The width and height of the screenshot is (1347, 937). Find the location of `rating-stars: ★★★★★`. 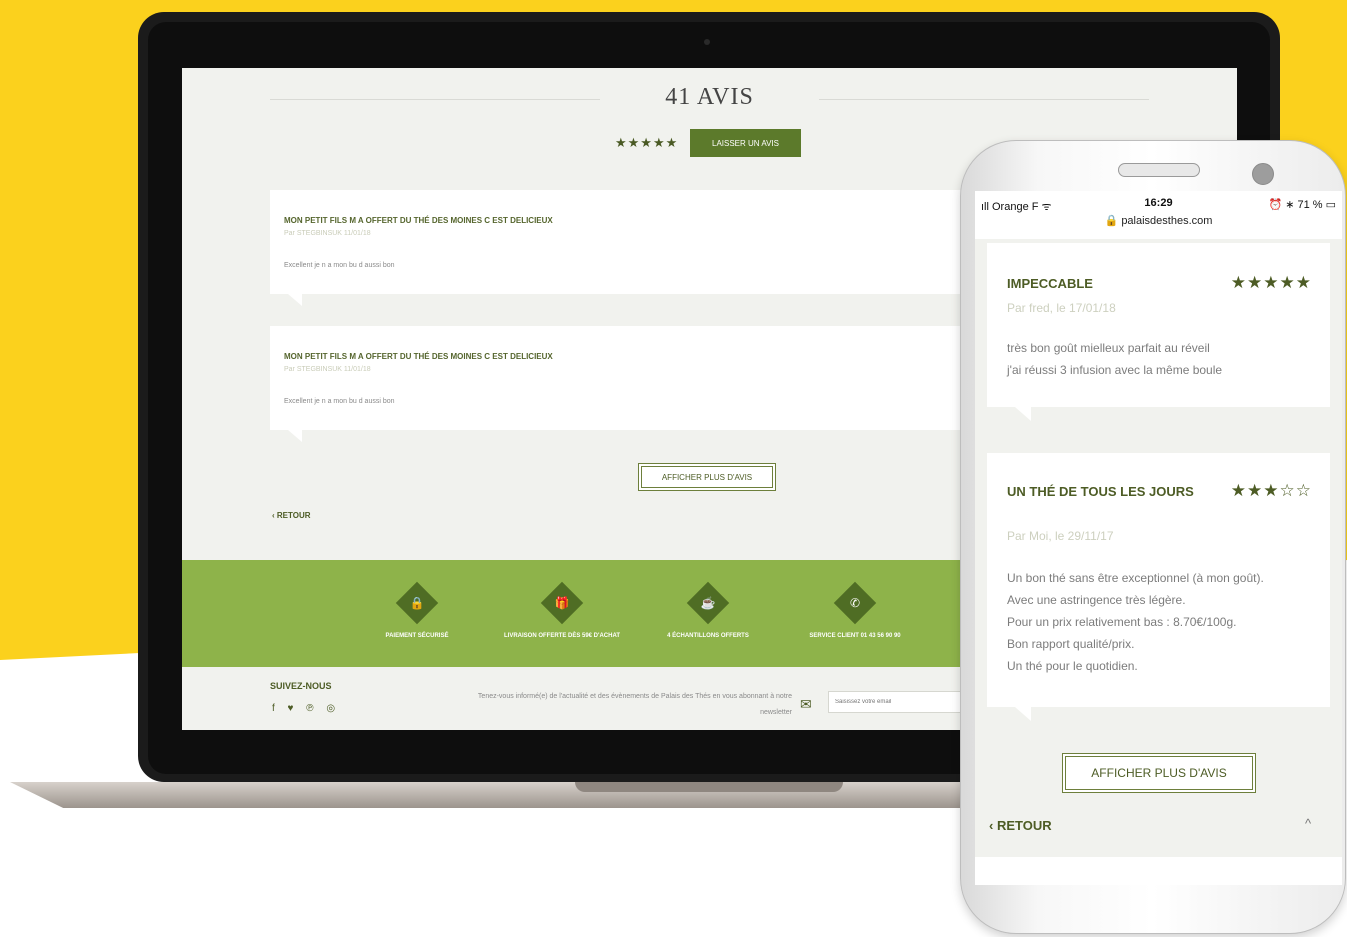

rating-stars: ★★★★★ is located at coordinates (647, 142).